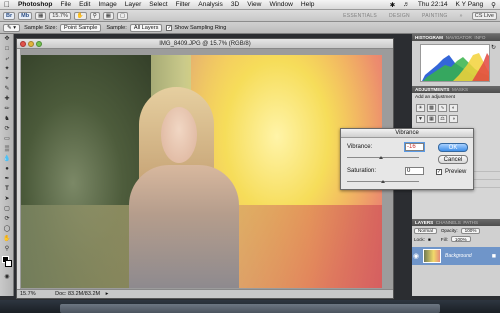 The width and height of the screenshot is (500, 313). I want to click on quick-mask-icon: ◉, so click(7, 277).